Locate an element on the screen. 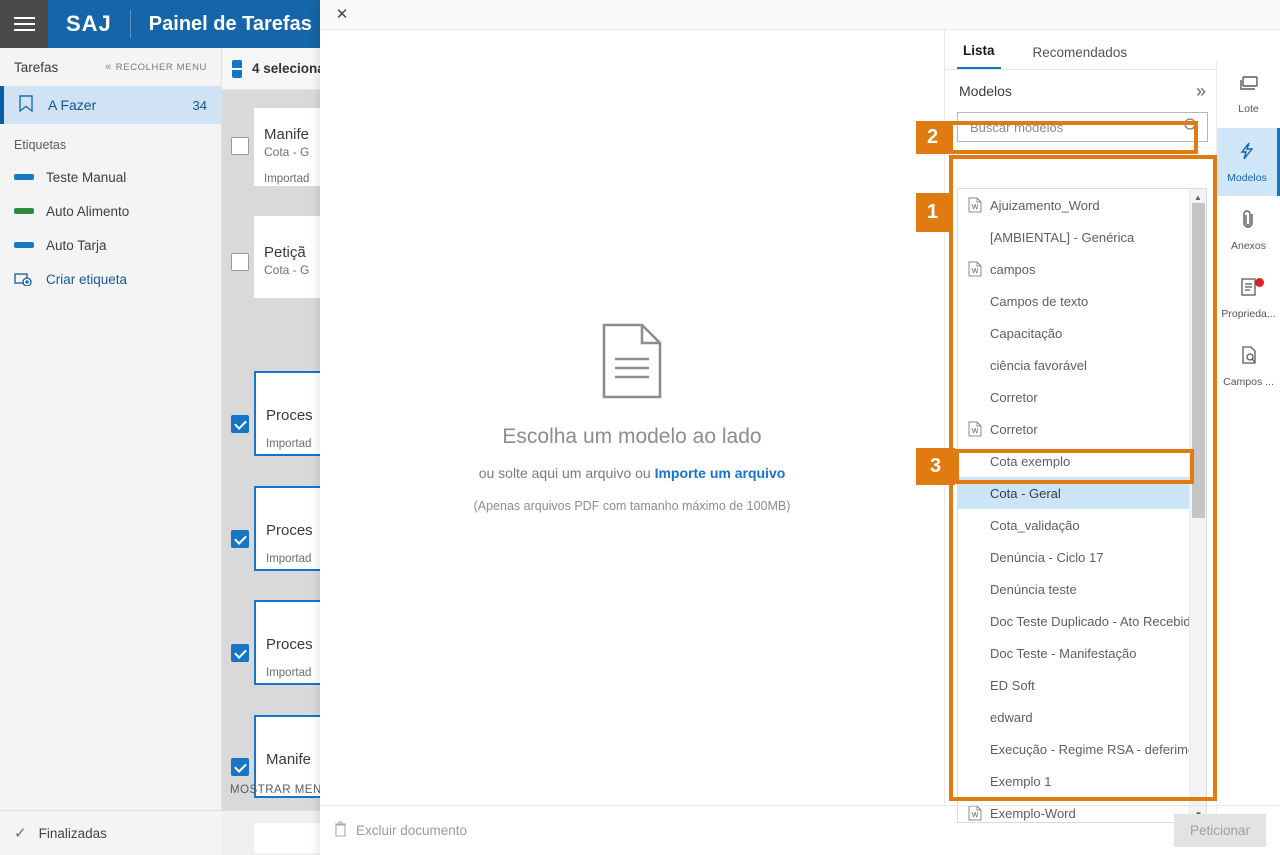 This screenshot has width=1280, height=855. template-item-label: Doc Teste - Manifestação is located at coordinates (1063, 653).